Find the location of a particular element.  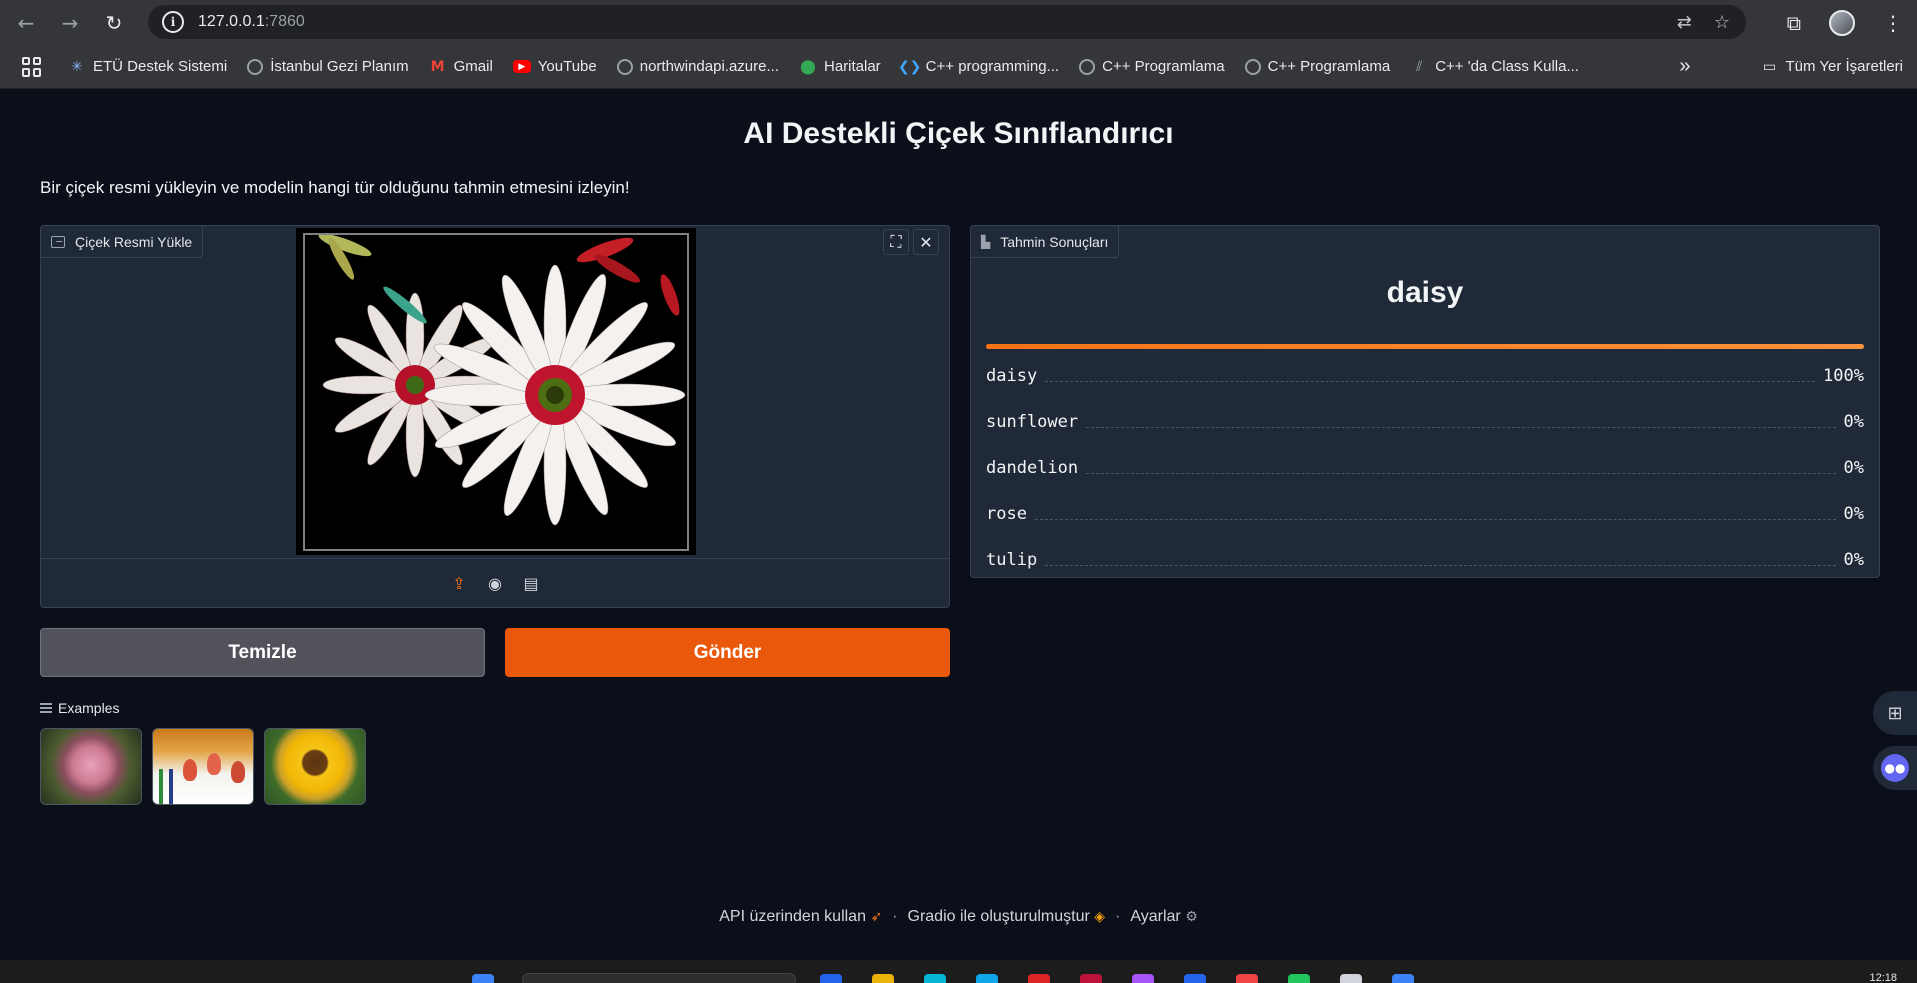

bot-icon: ●● is located at coordinates (1895, 768).